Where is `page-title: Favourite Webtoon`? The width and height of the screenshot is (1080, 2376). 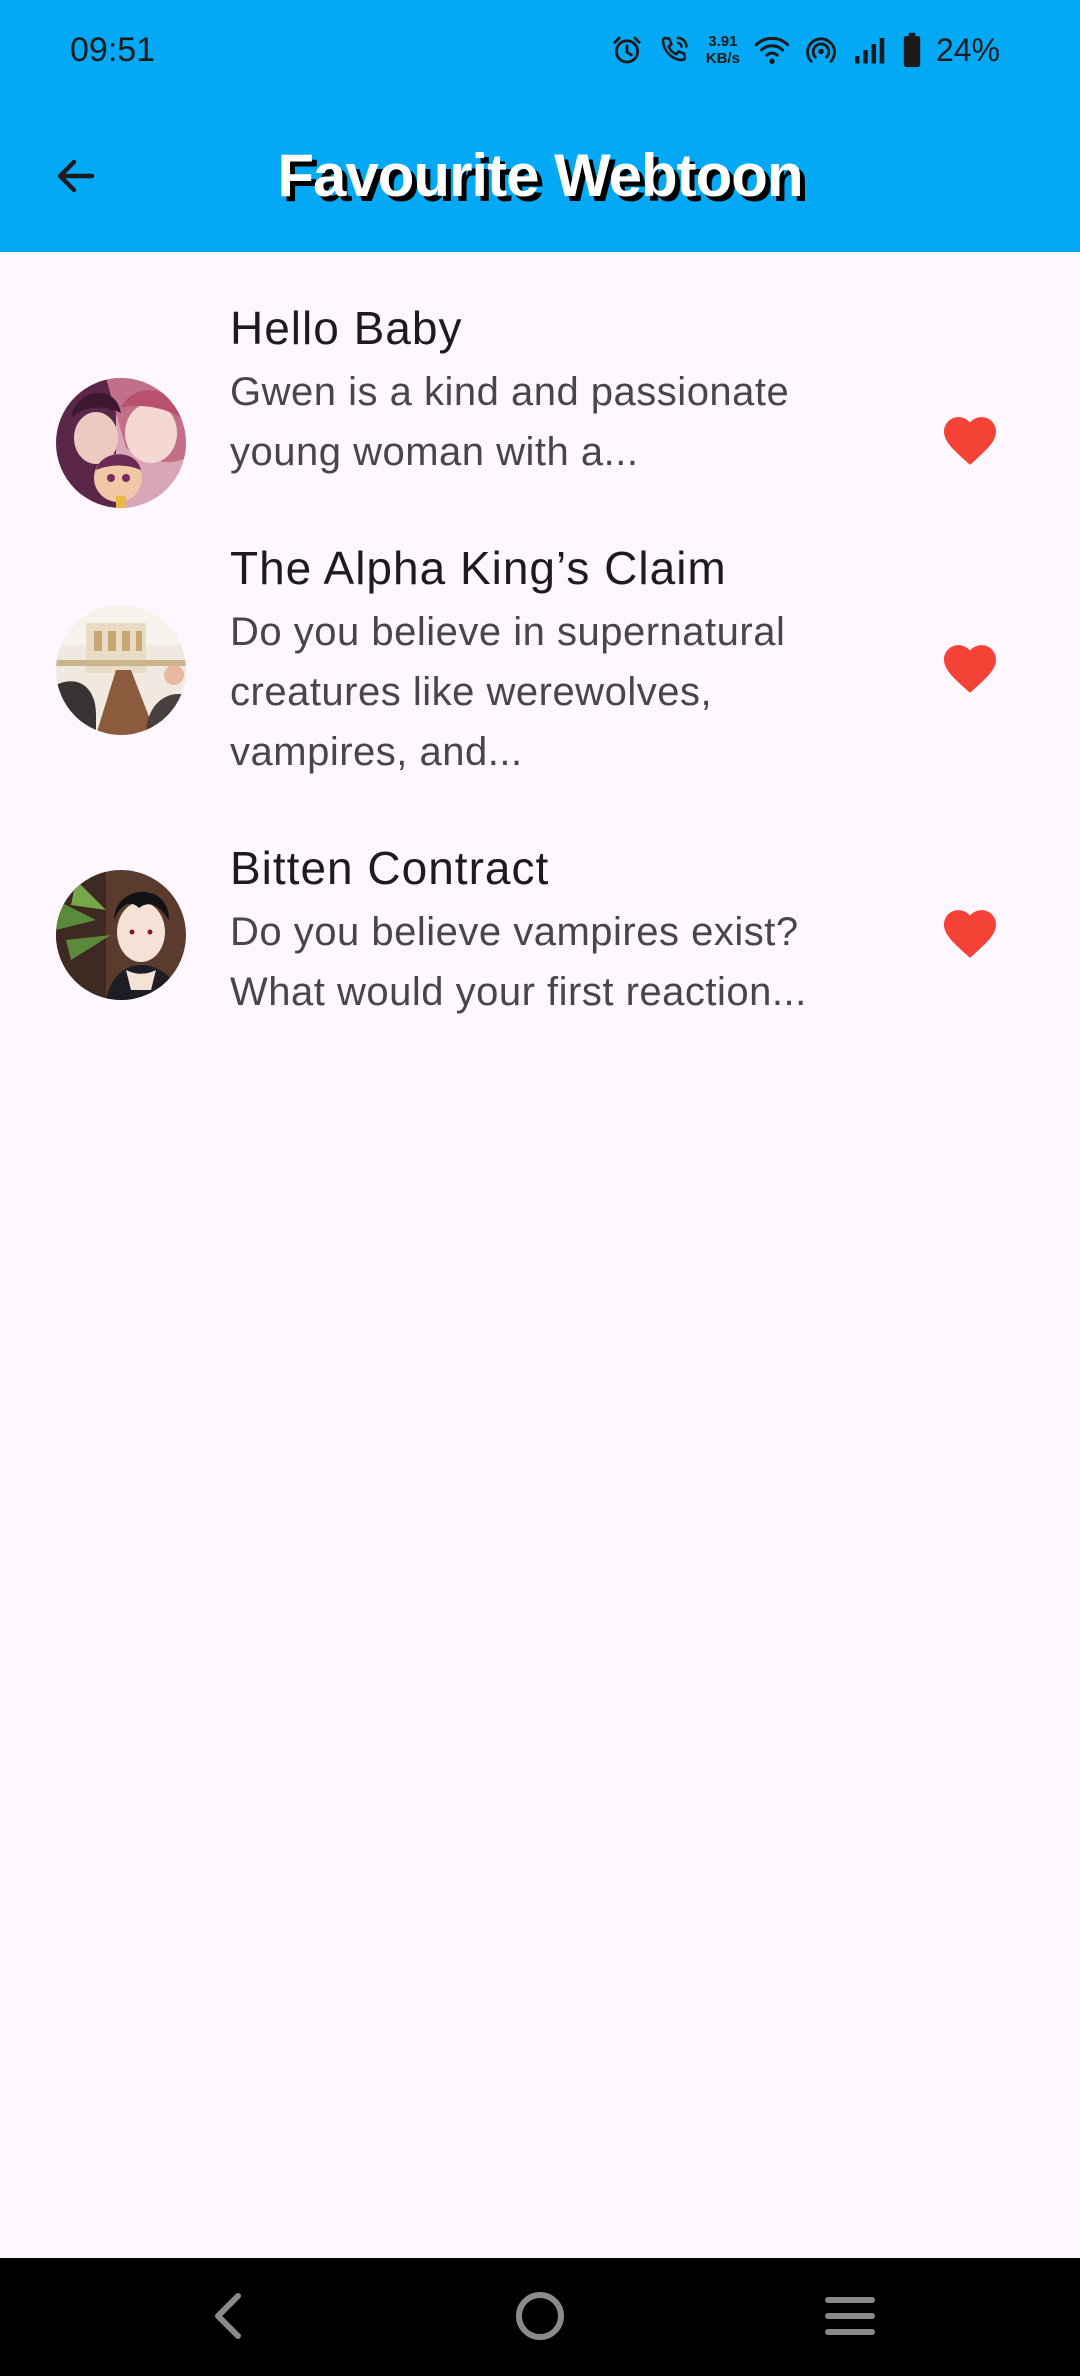 page-title: Favourite Webtoon is located at coordinates (540, 175).